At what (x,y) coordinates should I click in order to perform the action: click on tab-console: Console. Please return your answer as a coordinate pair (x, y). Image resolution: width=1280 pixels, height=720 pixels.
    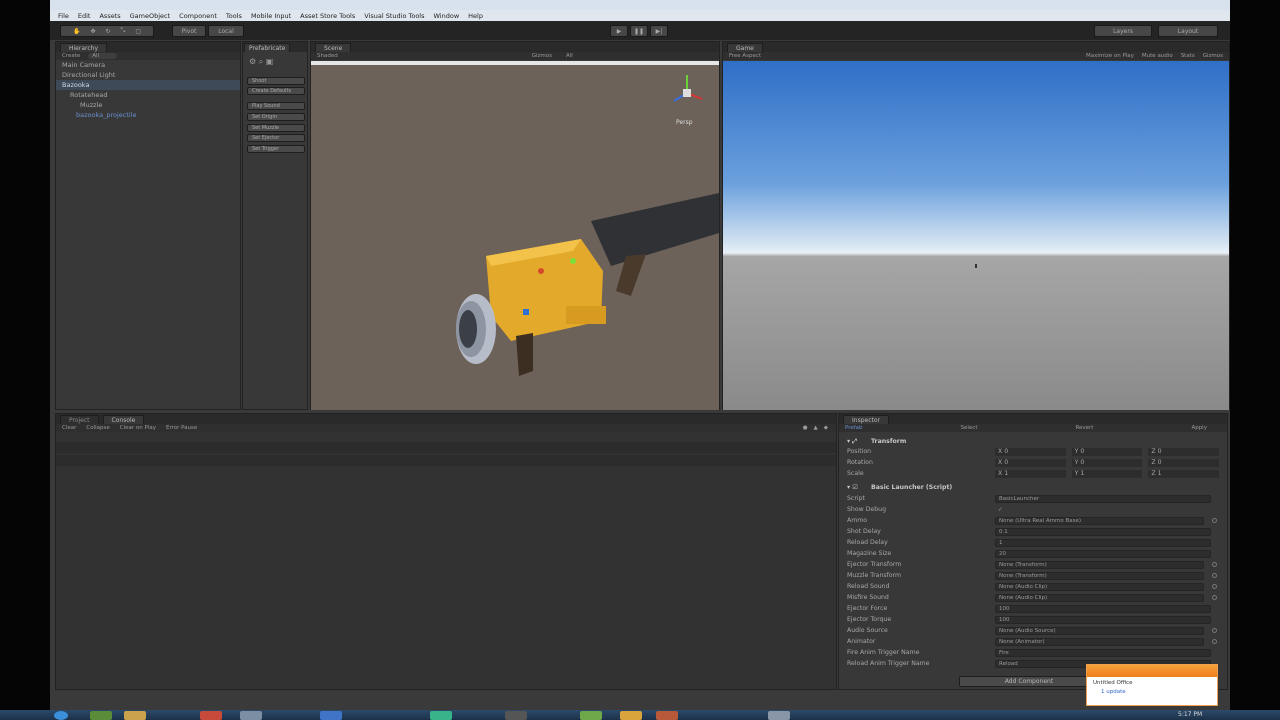
    Looking at the image, I should click on (123, 419).